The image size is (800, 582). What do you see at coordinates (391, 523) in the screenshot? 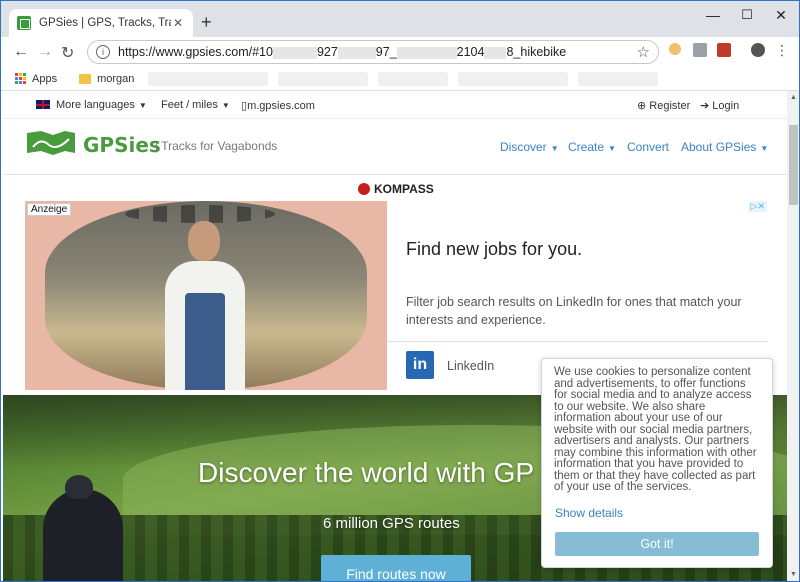
I see `hero-subtitle: 6 million GPS routes` at bounding box center [391, 523].